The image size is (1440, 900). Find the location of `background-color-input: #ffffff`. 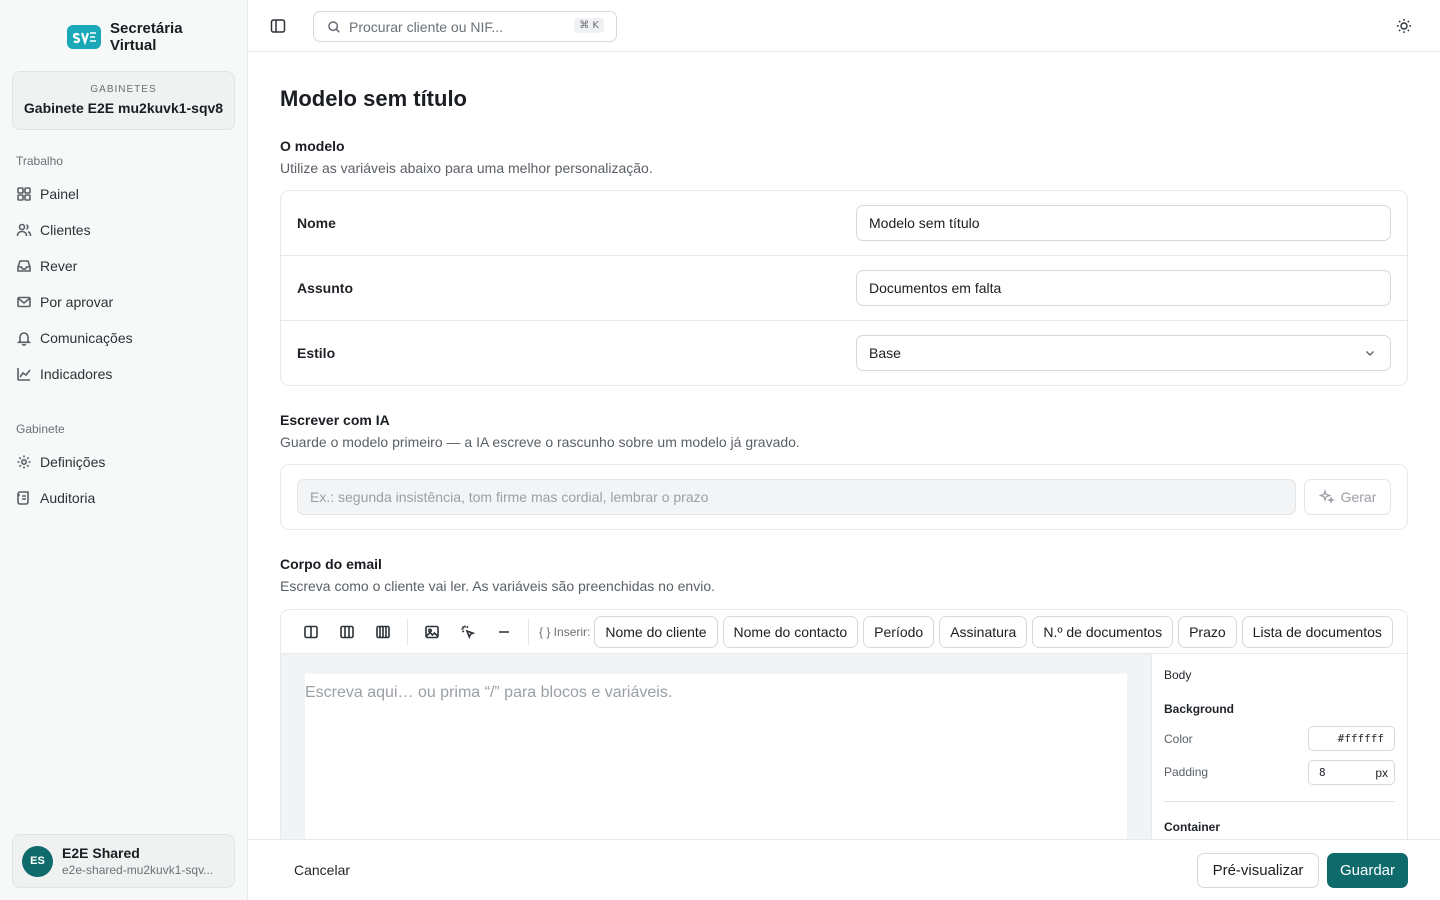

background-color-input: #ffffff is located at coordinates (1351, 738).